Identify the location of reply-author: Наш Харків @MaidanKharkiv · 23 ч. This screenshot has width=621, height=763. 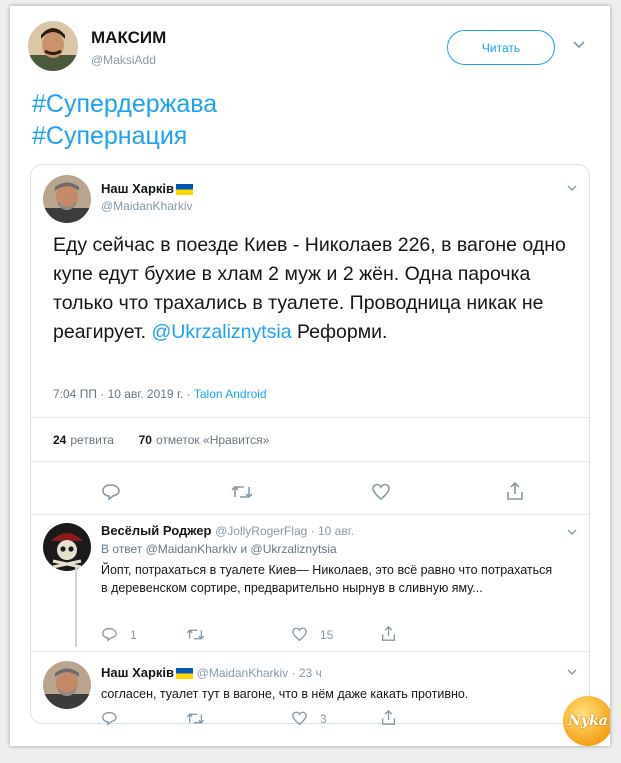
(211, 672).